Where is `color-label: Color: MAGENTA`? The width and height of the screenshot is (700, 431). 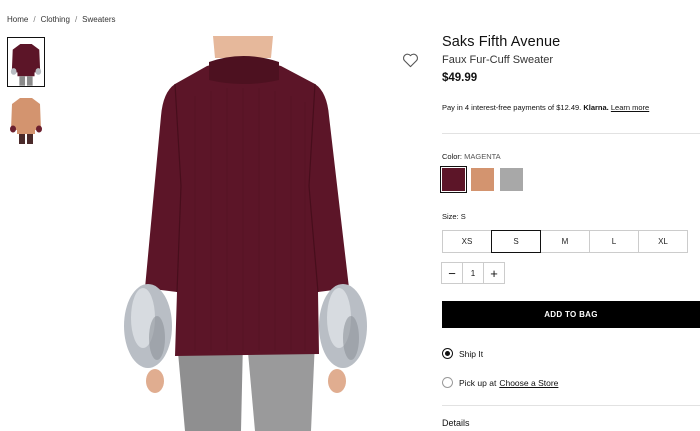 color-label: Color: MAGENTA is located at coordinates (471, 156).